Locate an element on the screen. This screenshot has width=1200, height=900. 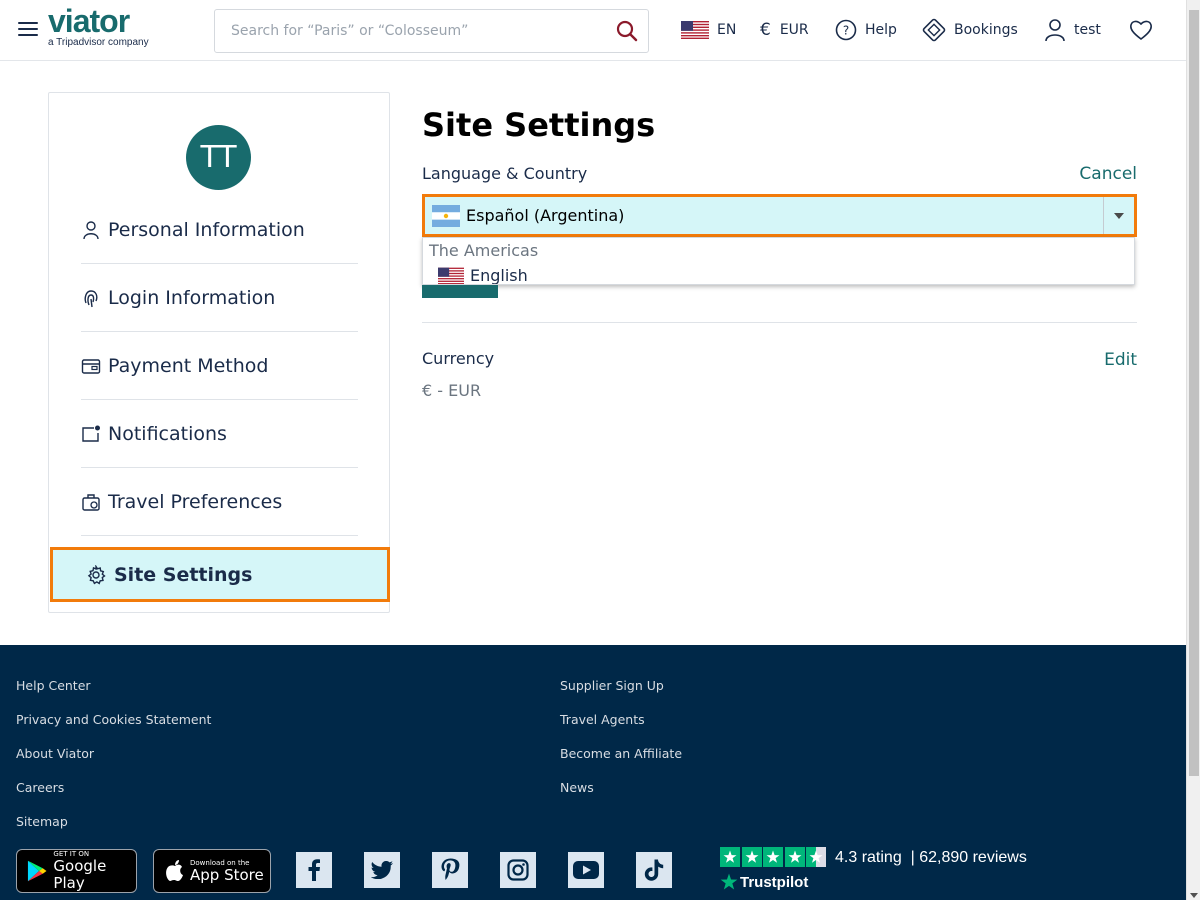
footer-link-travel-agents: Travel Agents is located at coordinates (602, 719).